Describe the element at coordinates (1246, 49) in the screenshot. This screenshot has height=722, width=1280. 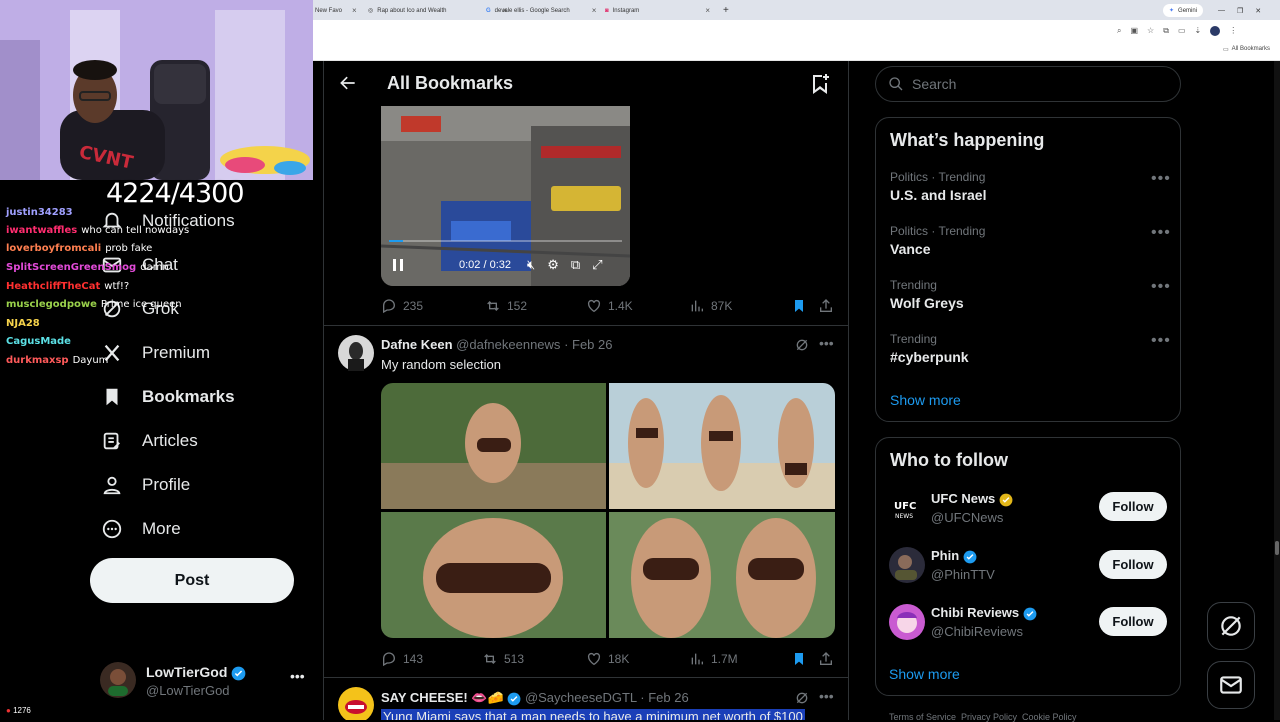
I see `all-bookmarks-folder: ▭ All Bookmarks` at that location.